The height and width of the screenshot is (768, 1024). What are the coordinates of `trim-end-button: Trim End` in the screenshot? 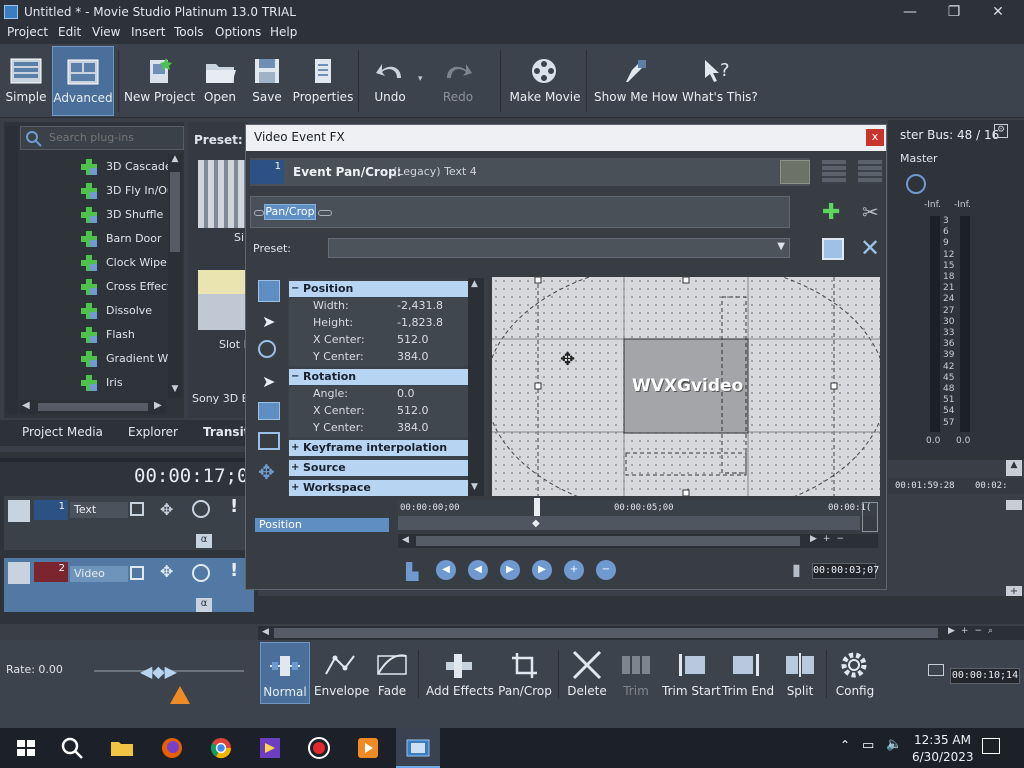 It's located at (748, 673).